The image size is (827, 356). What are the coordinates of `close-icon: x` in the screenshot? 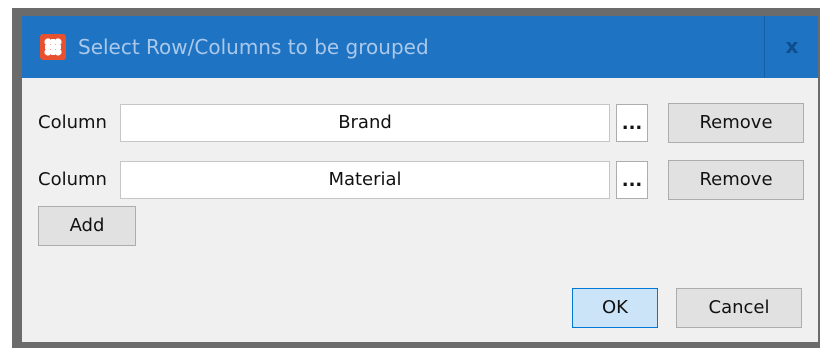 It's located at (792, 46).